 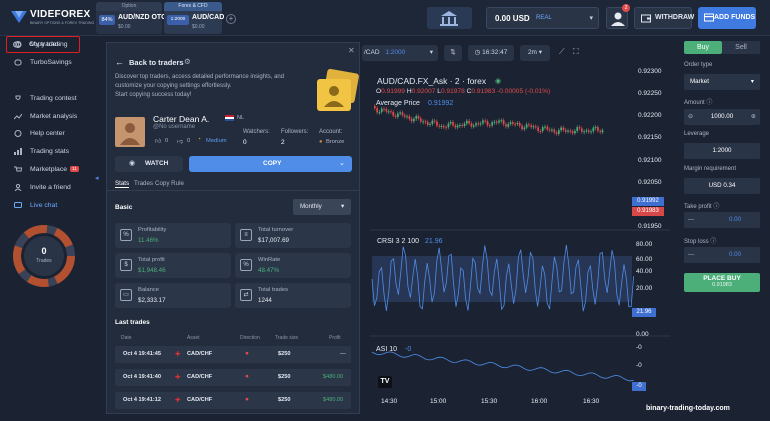 I want to click on sidebar-item-copy-trading: Copy trading, so click(x=43, y=44).